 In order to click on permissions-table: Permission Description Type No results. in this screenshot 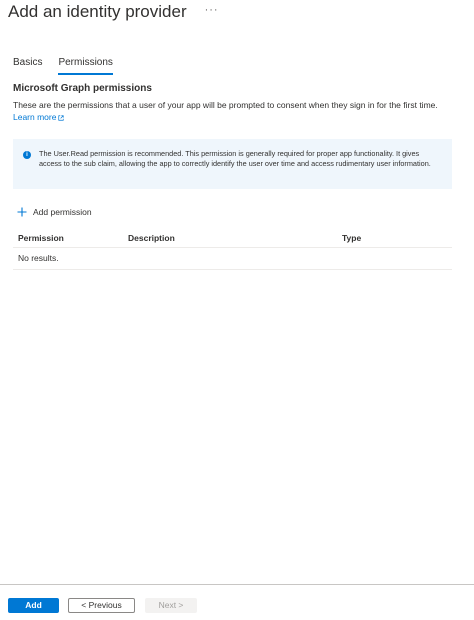, I will do `click(232, 249)`.